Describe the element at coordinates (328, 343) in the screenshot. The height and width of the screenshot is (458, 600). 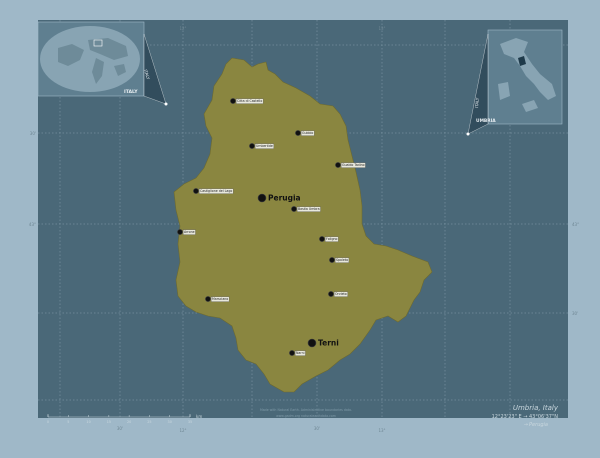
I see `city-label: Terni` at that location.